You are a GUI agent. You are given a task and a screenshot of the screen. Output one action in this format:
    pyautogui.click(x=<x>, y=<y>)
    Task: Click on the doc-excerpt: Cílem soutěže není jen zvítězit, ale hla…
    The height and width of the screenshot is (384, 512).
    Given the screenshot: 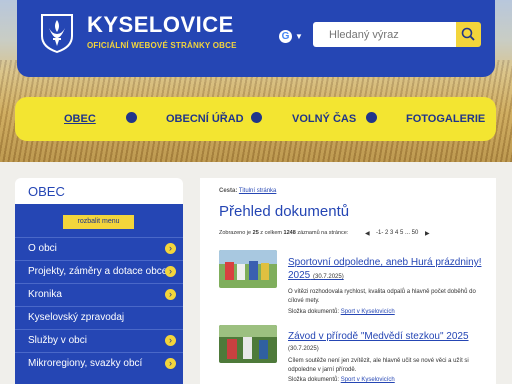 What is the action you would take?
    pyautogui.click(x=378, y=365)
    